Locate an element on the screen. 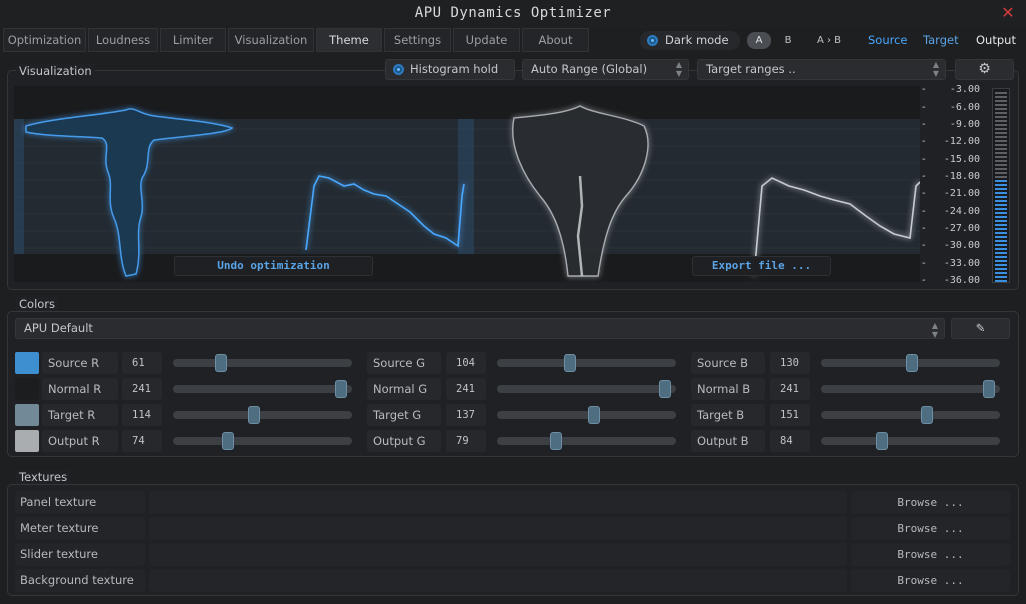 Image resolution: width=1026 pixels, height=604 pixels. tab-optimization: Optimization is located at coordinates (44, 40).